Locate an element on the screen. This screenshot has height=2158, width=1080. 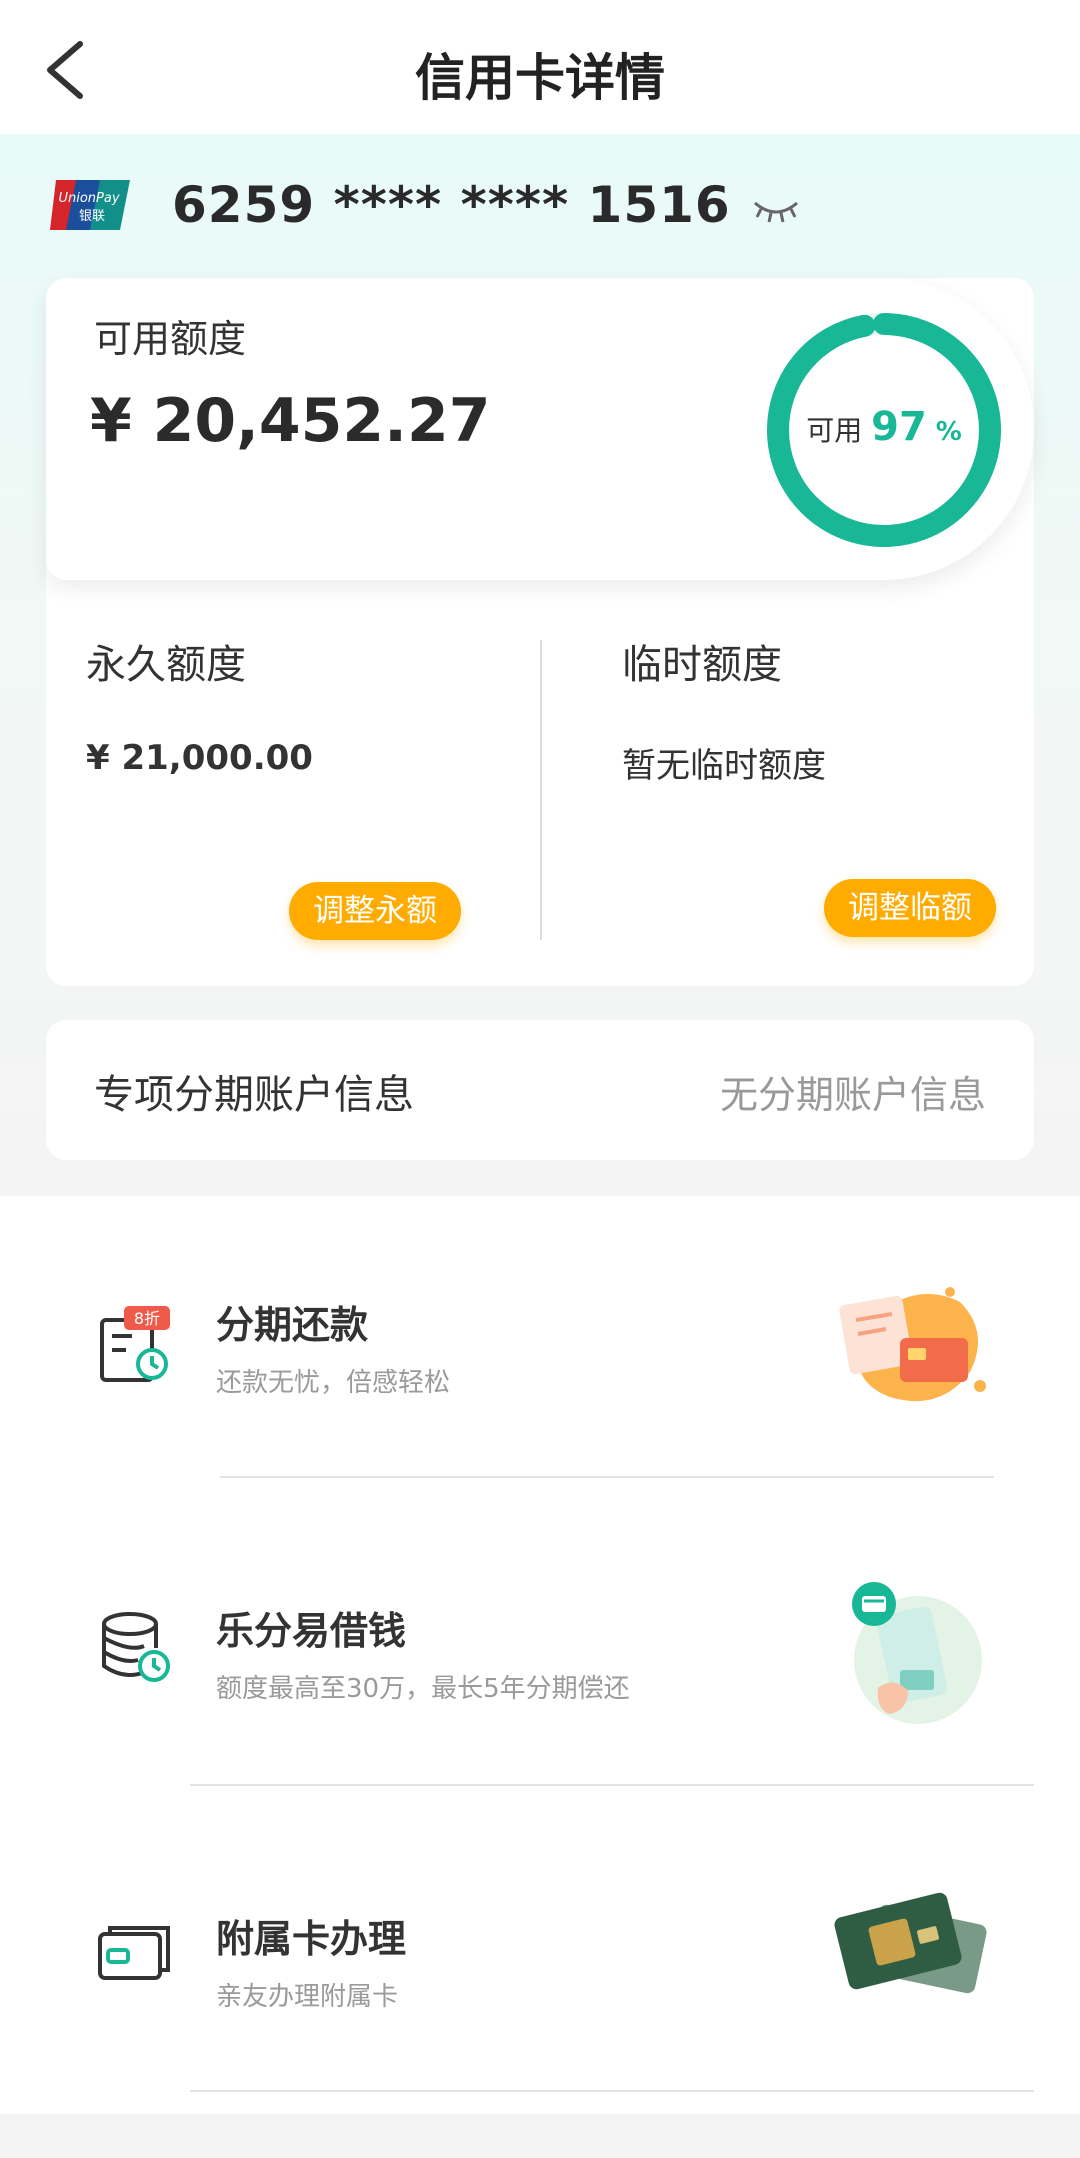
card-number-row: UnionPay 银联 6259 **** **** 1516 is located at coordinates (423, 205).